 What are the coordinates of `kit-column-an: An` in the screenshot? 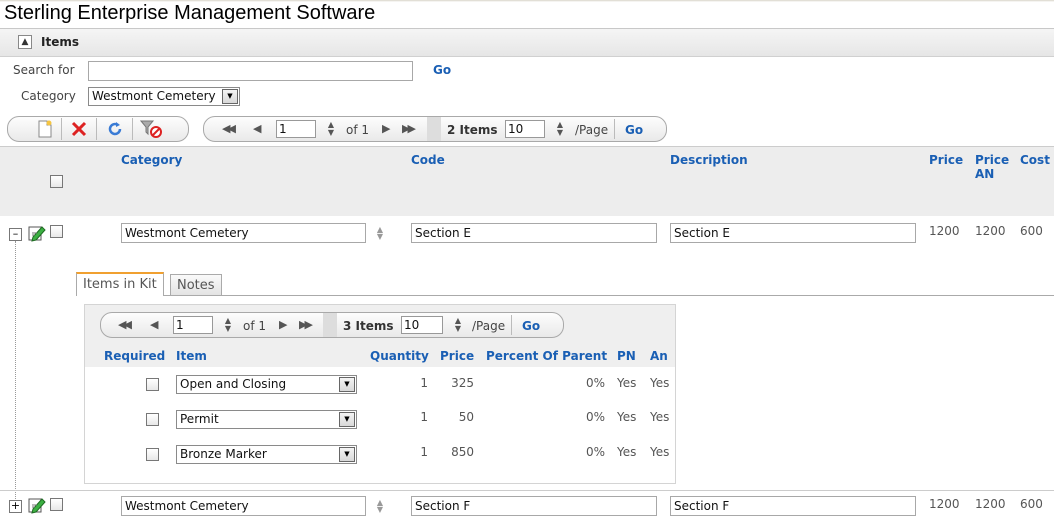 It's located at (659, 356).